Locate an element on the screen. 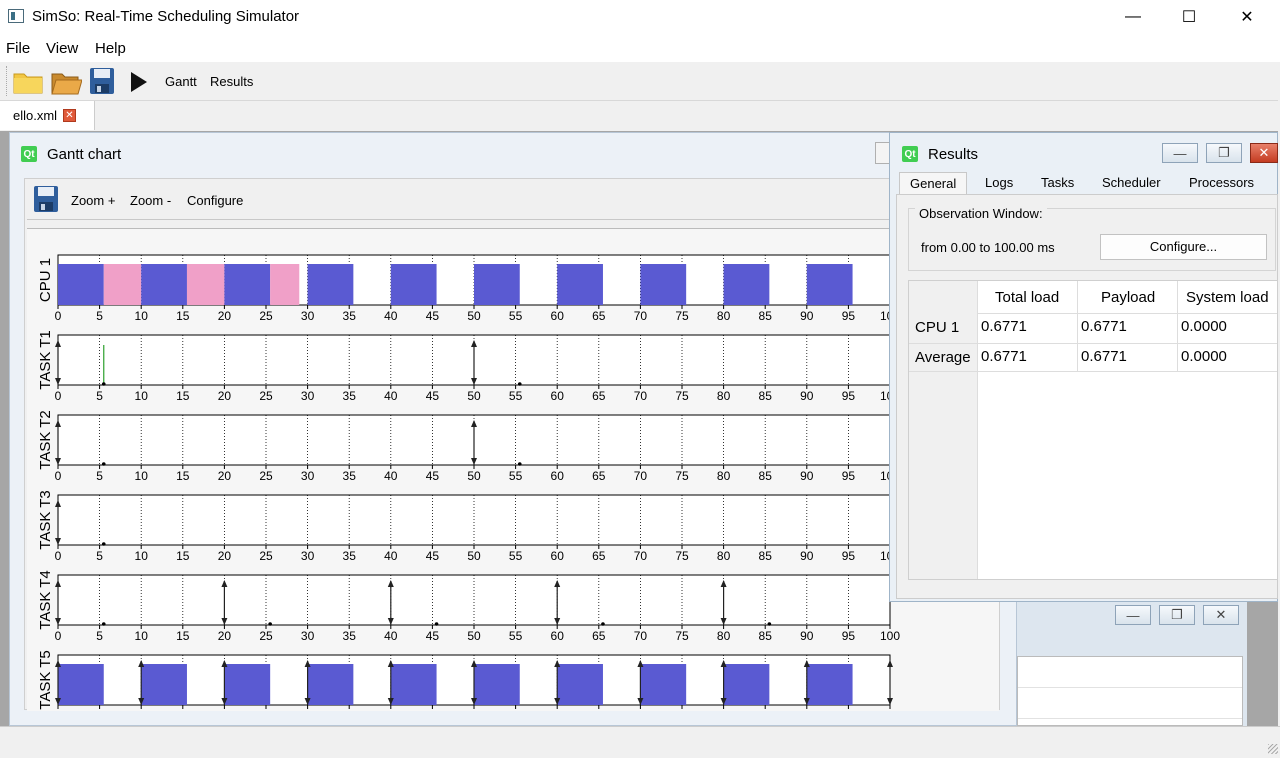  menu-bar is located at coordinates (640, 48).